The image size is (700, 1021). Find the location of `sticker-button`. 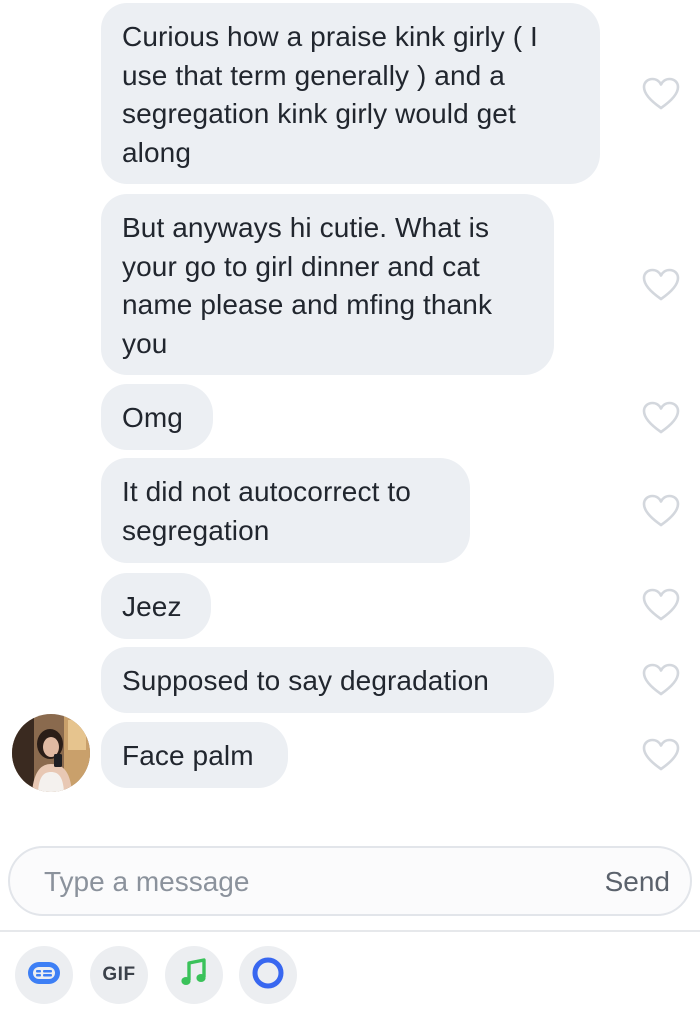

sticker-button is located at coordinates (44, 975).